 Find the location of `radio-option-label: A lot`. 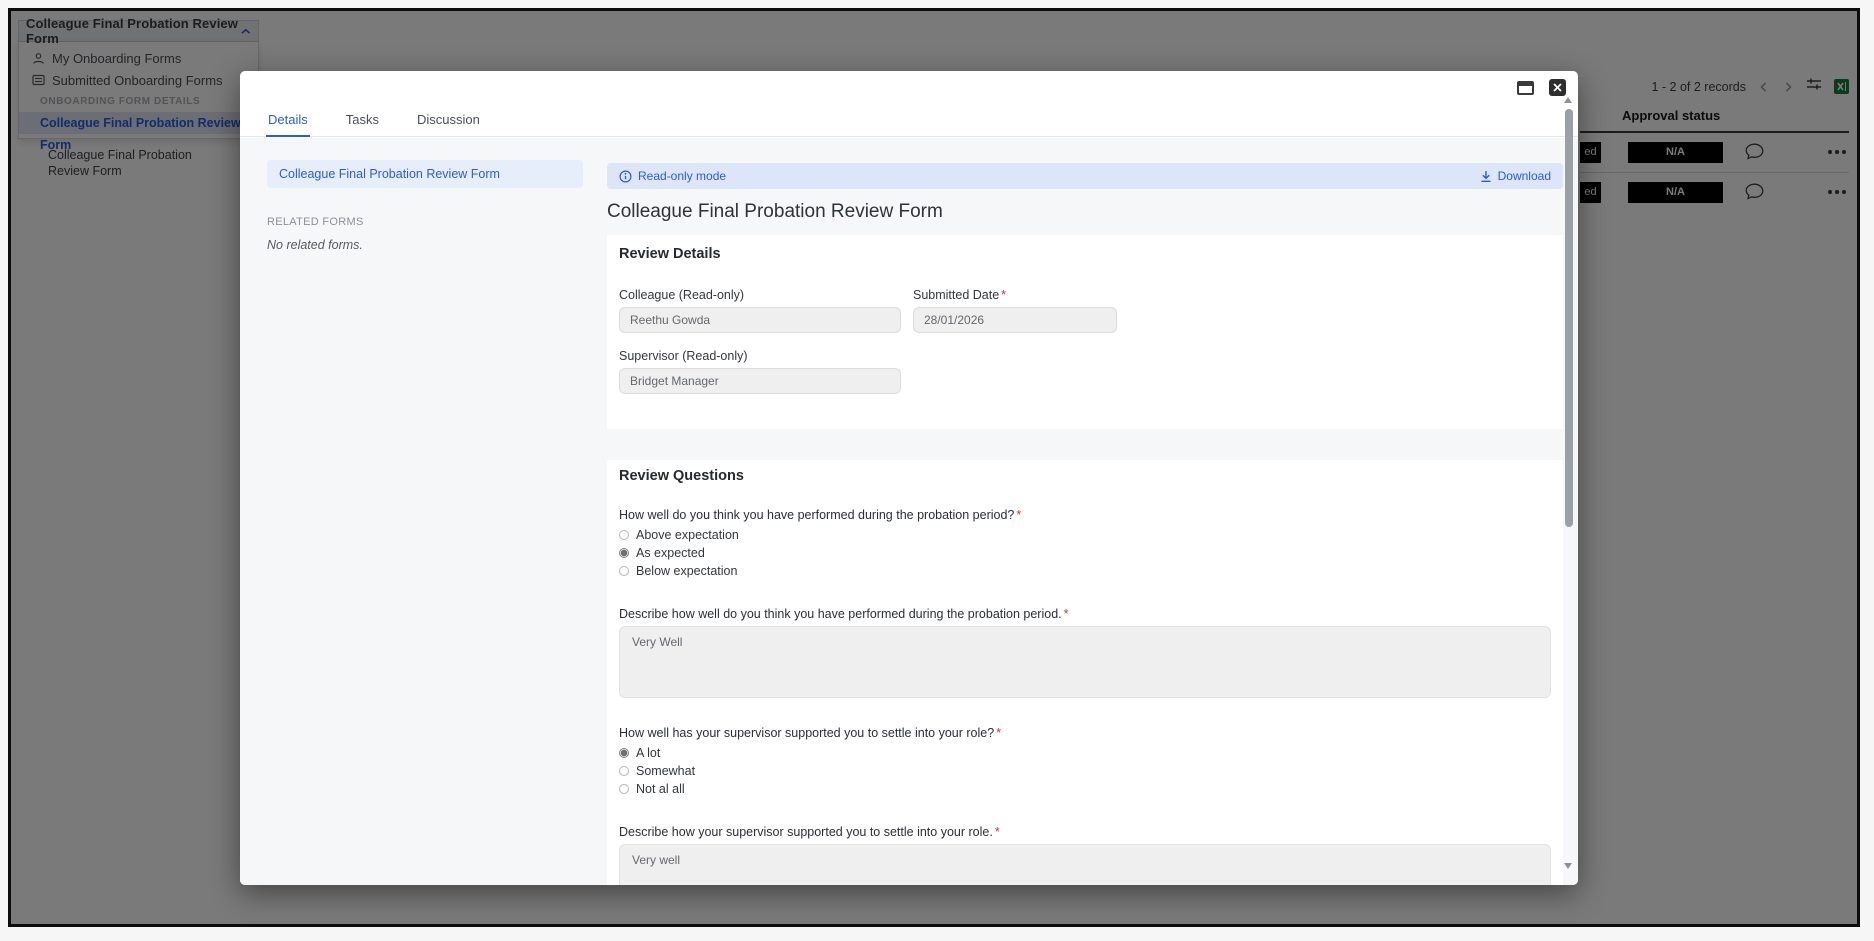

radio-option-label: A lot is located at coordinates (648, 753).